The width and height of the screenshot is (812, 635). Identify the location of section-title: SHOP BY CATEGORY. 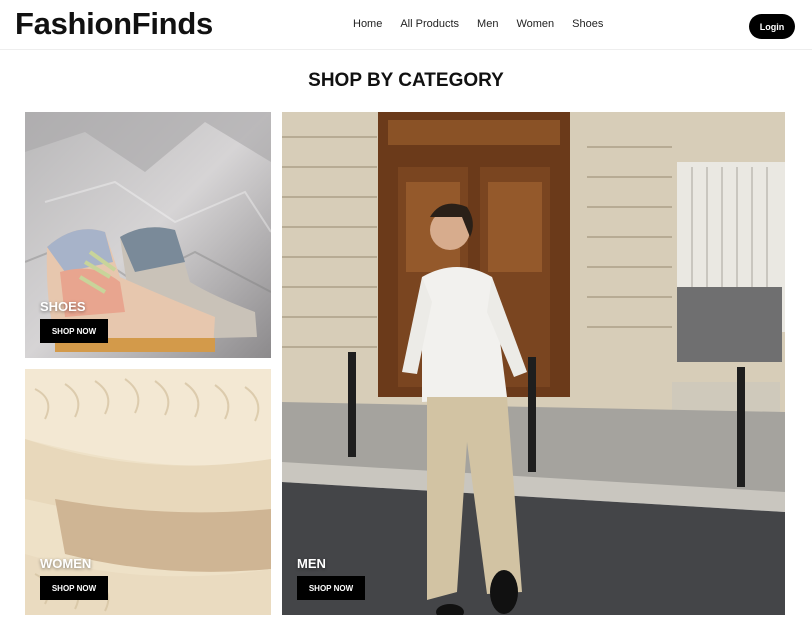
(406, 80).